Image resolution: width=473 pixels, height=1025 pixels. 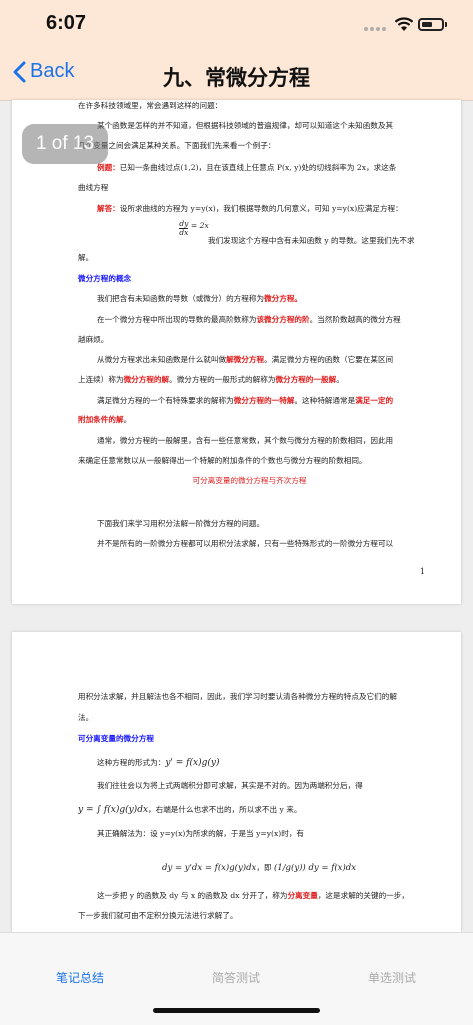 What do you see at coordinates (236, 78) in the screenshot?
I see `page-title: 九、常微分方程` at bounding box center [236, 78].